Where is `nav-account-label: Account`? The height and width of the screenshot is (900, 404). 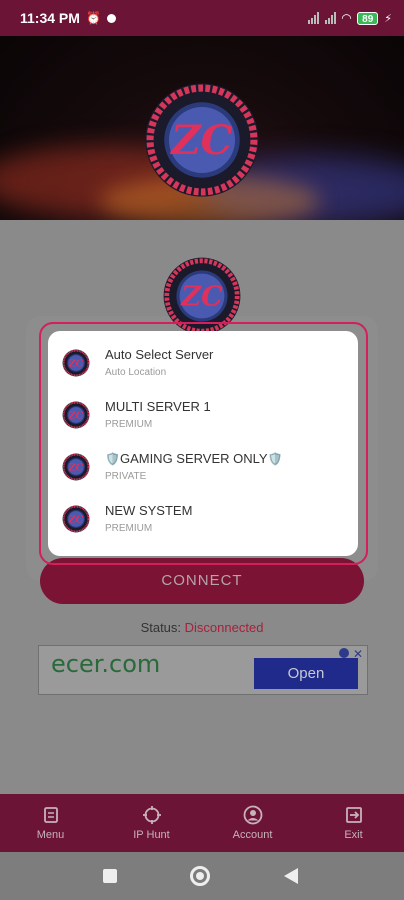
nav-account-label: Account is located at coordinates (252, 835).